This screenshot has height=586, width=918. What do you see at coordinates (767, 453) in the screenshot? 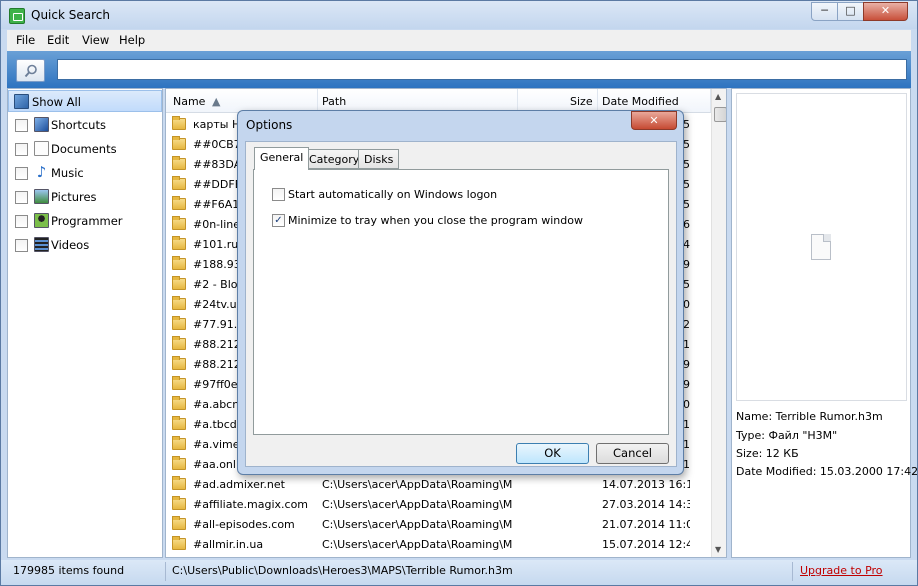
I see `preview-size: Size: 12 КБ` at bounding box center [767, 453].